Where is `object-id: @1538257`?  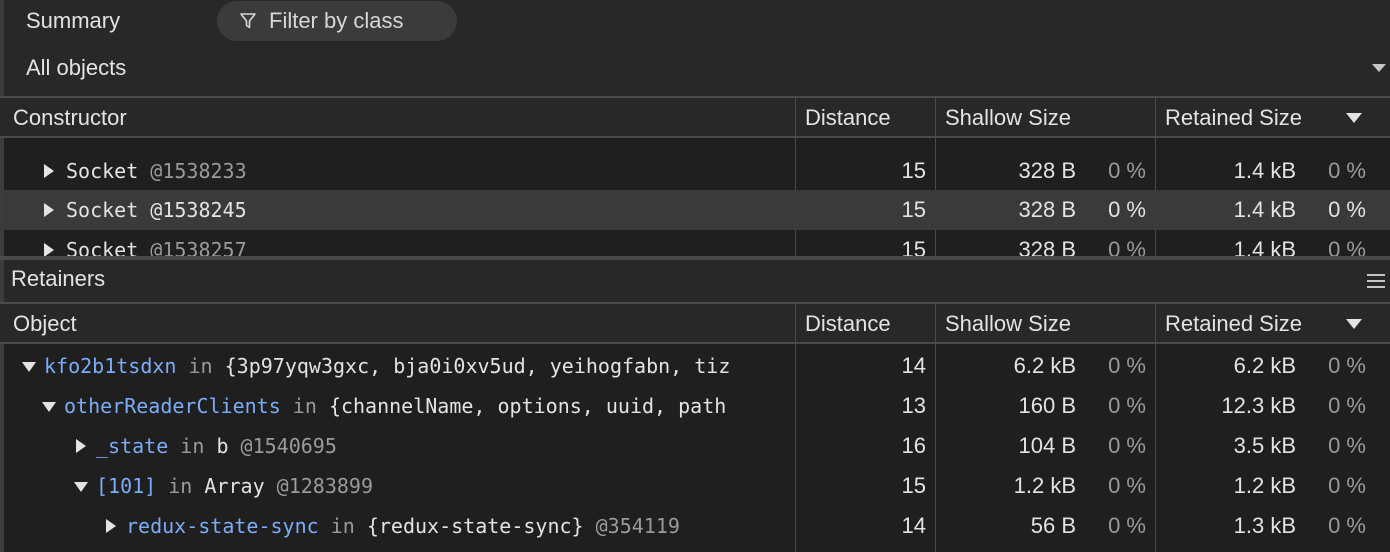
object-id: @1538257 is located at coordinates (198, 247).